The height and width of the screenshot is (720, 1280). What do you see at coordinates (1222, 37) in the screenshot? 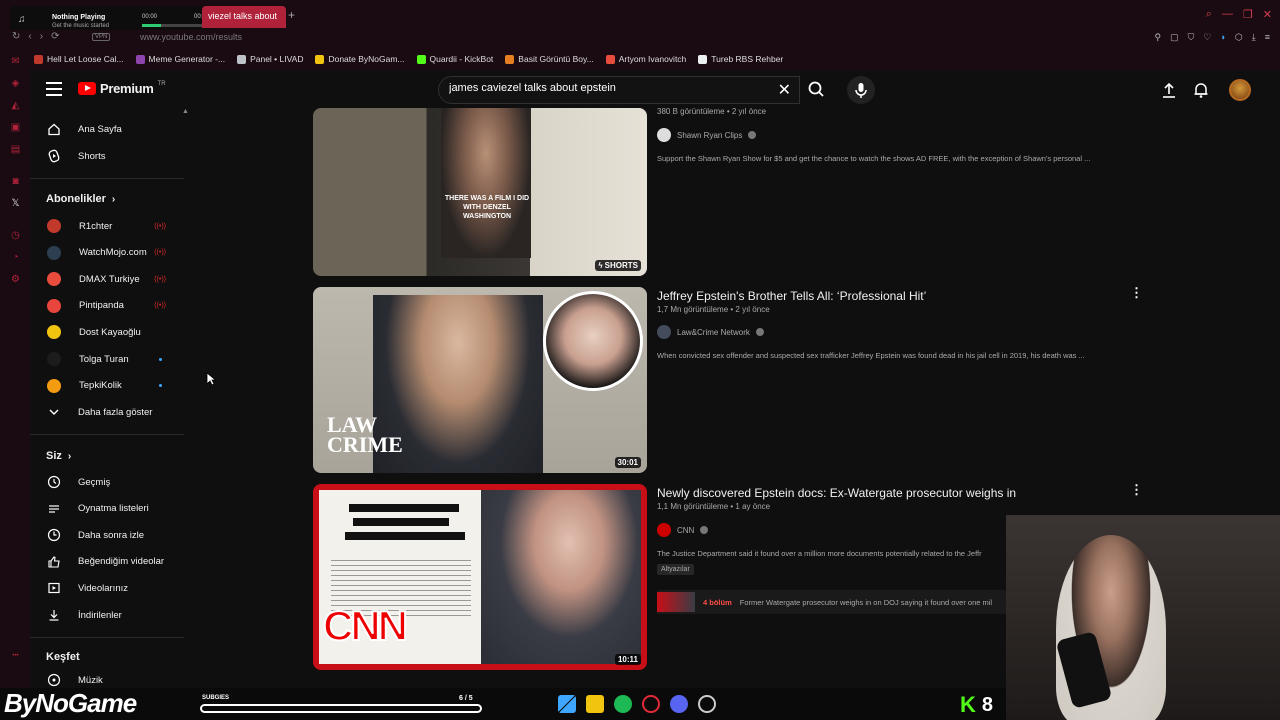
I see `sound-icon: ◗` at bounding box center [1222, 37].